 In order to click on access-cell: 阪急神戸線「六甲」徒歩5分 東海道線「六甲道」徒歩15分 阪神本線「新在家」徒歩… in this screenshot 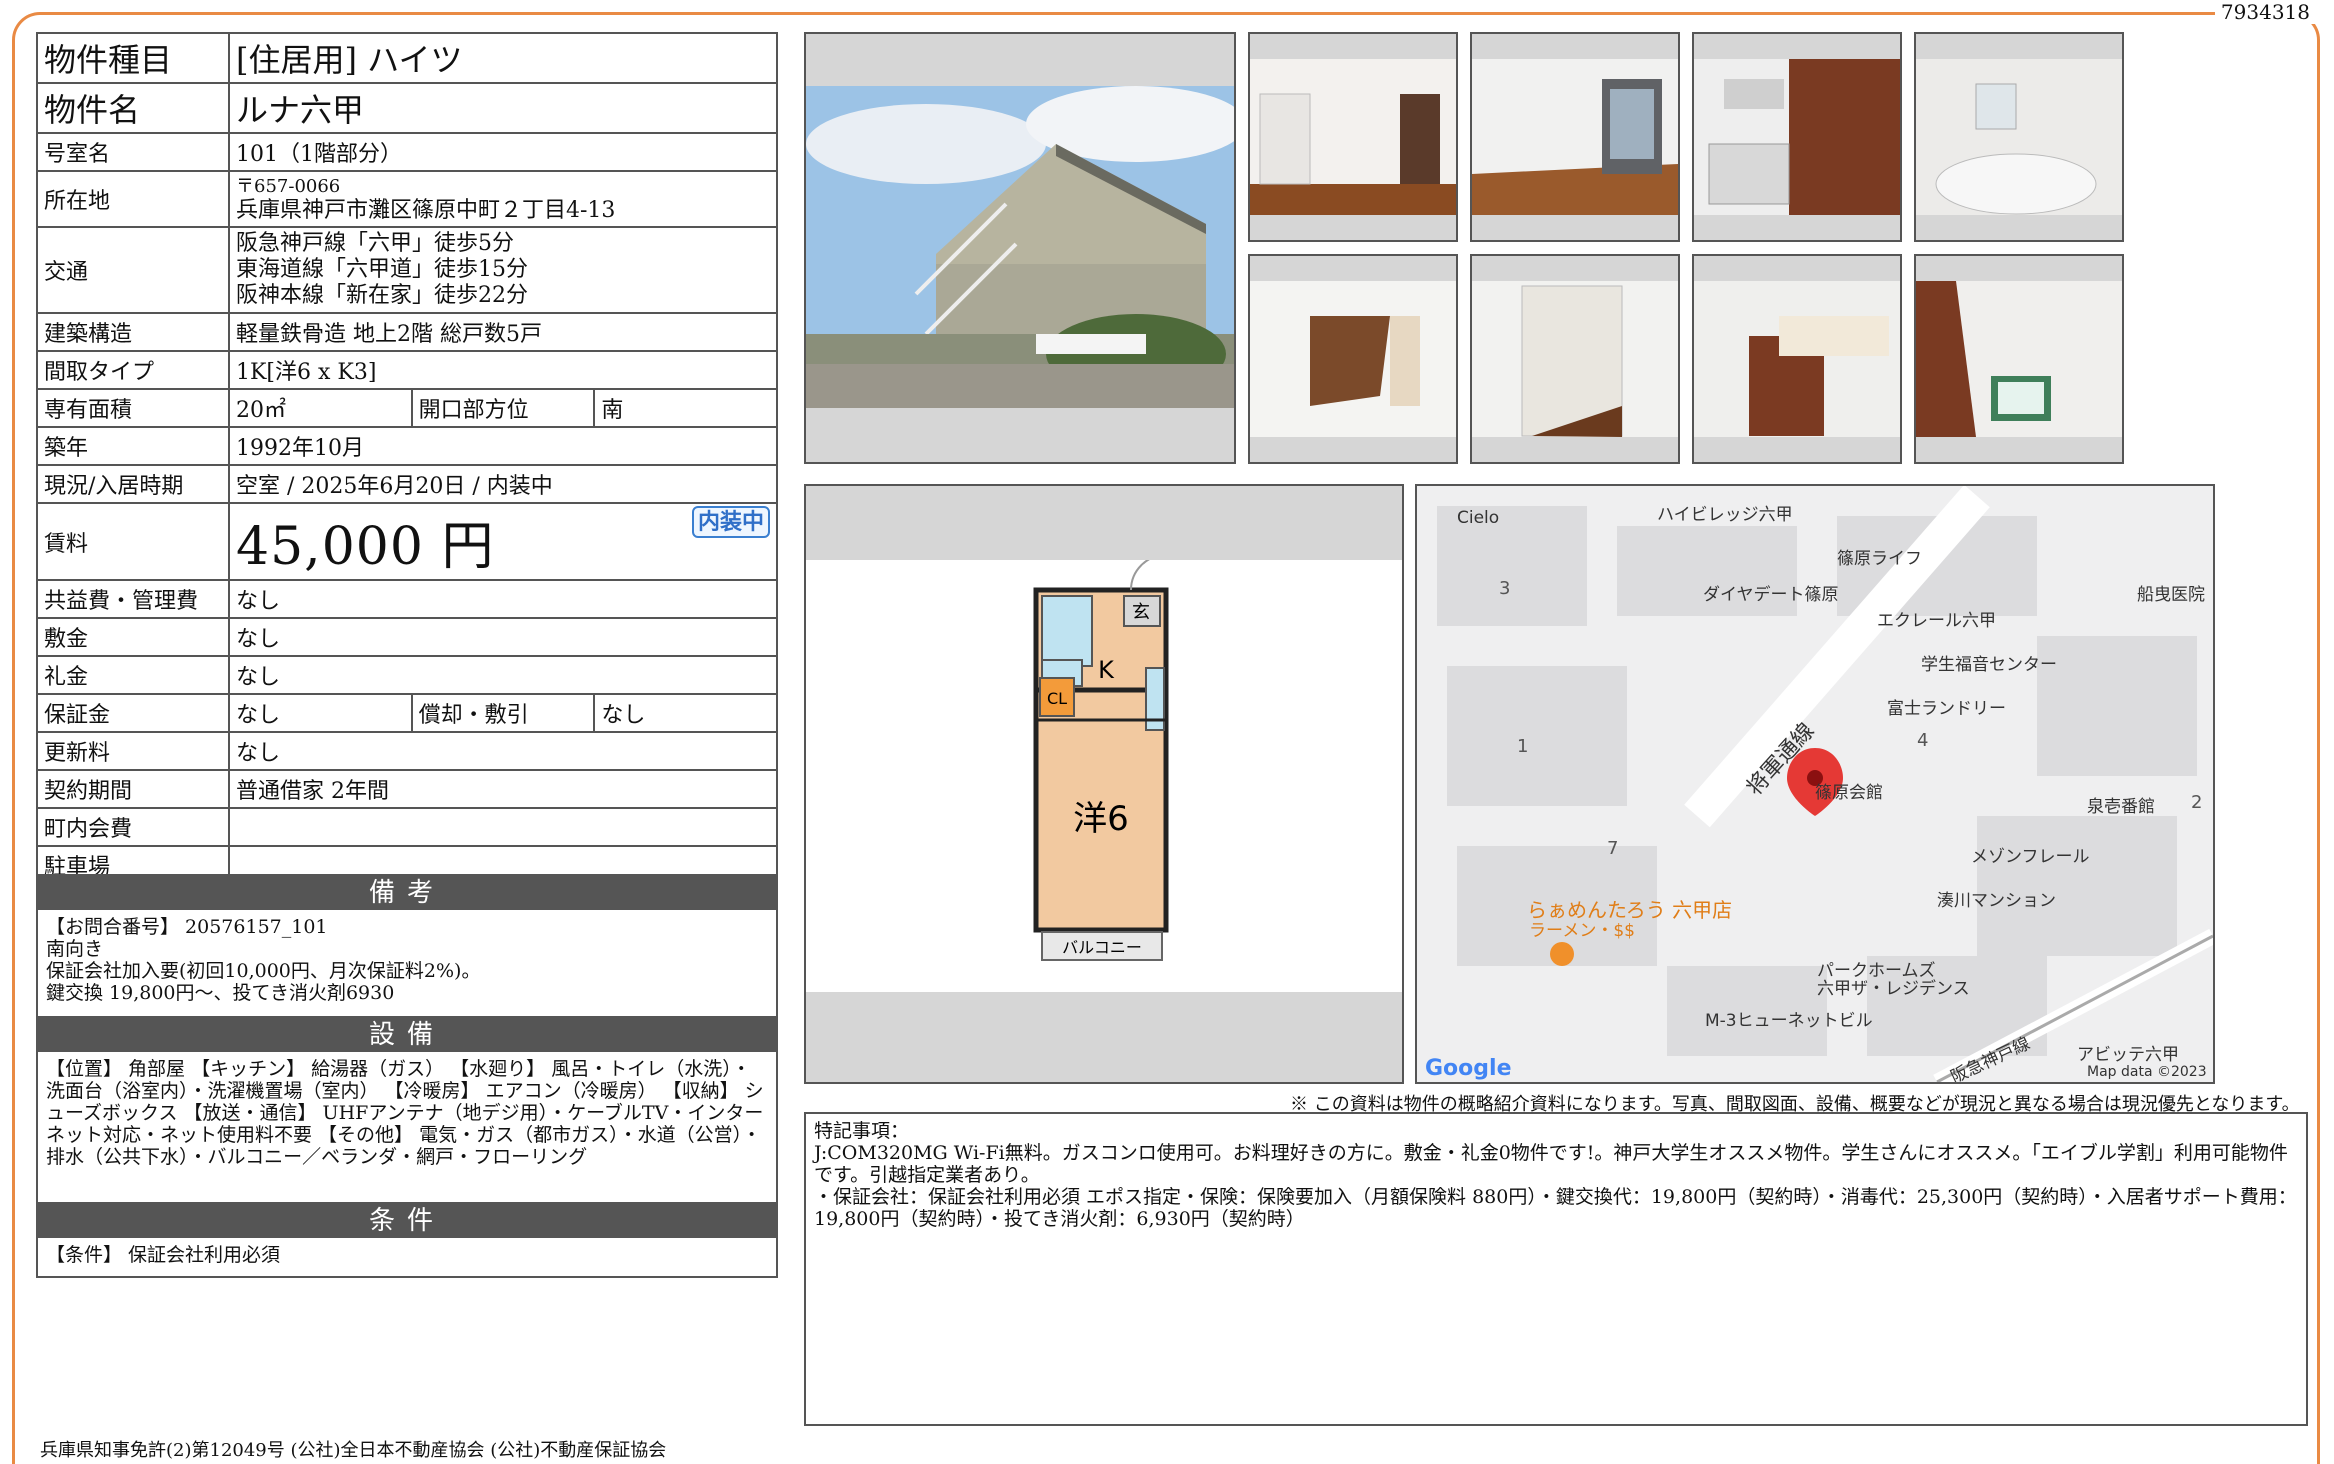, I will do `click(503, 270)`.